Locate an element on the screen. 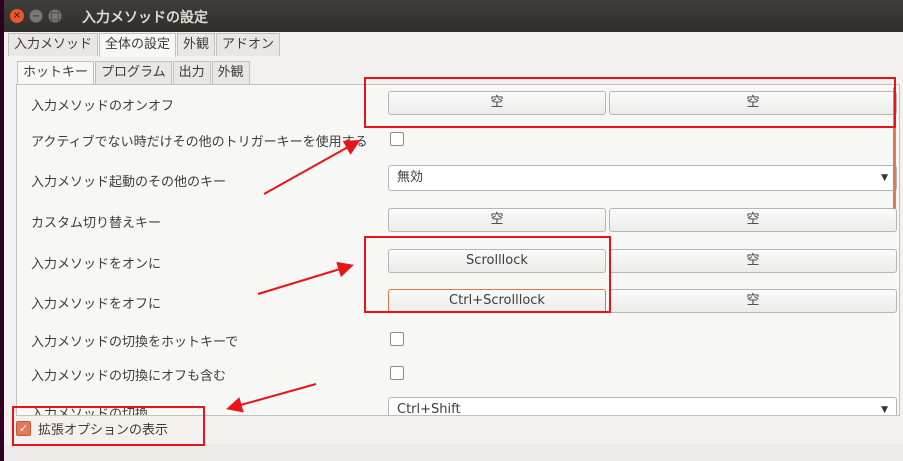  arrow-to-extended is located at coordinates (271, 398).